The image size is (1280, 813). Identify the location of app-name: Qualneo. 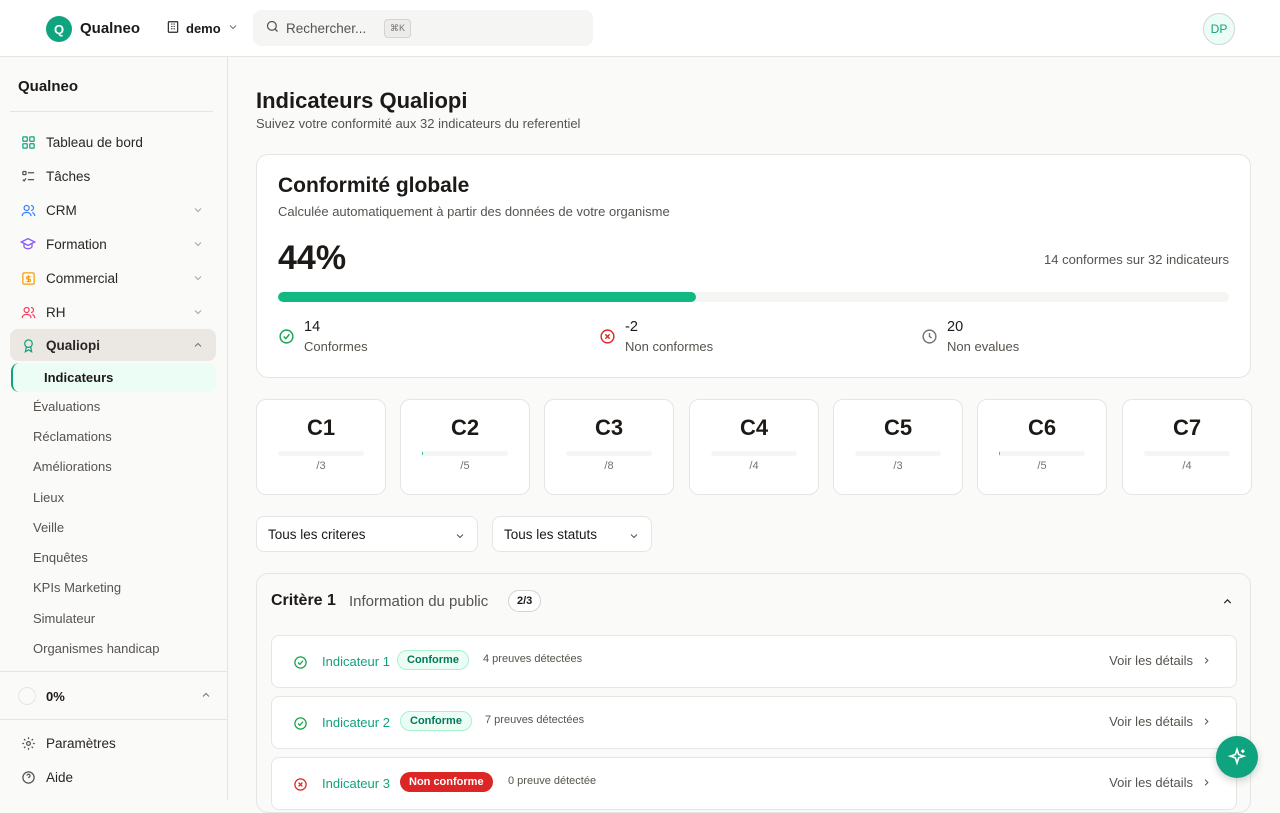
(110, 28).